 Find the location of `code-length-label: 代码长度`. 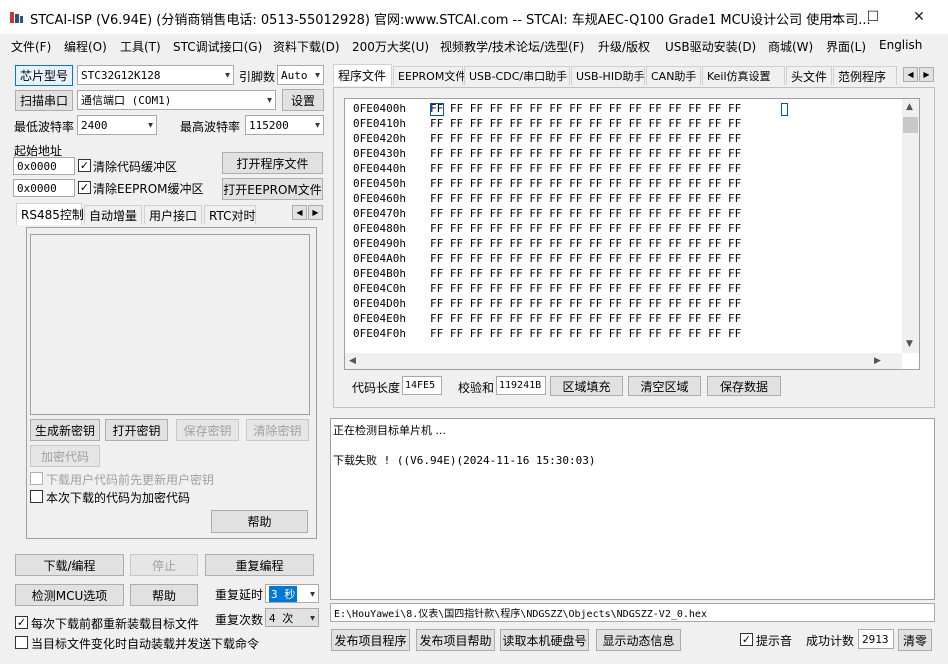

code-length-label: 代码长度 is located at coordinates (376, 388).